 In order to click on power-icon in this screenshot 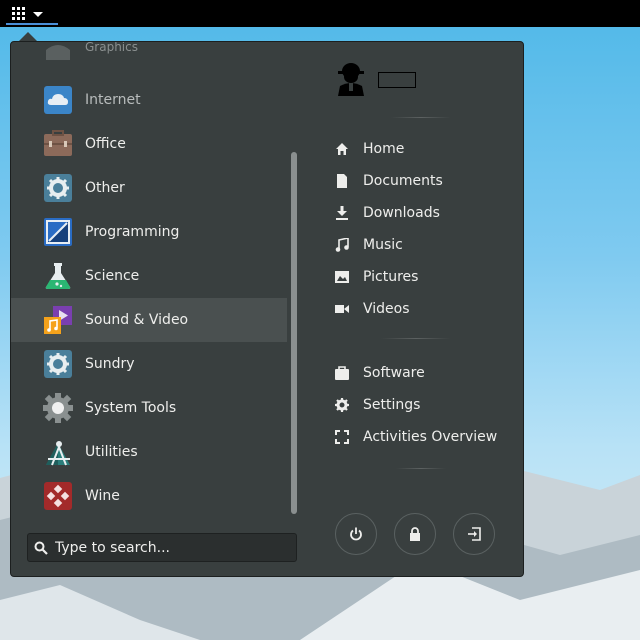, I will do `click(356, 534)`.